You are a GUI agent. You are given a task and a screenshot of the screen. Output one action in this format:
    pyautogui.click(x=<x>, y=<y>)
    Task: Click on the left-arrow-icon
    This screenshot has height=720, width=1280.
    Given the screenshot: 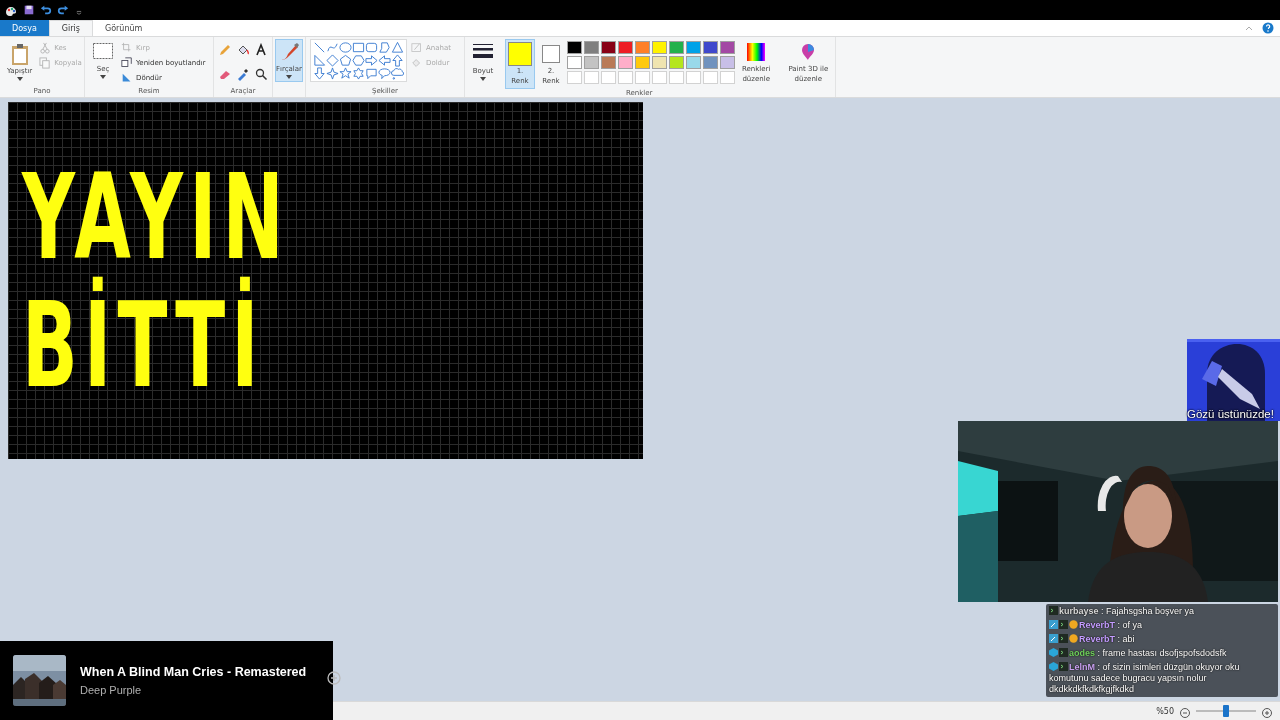 What is the action you would take?
    pyautogui.click(x=384, y=60)
    